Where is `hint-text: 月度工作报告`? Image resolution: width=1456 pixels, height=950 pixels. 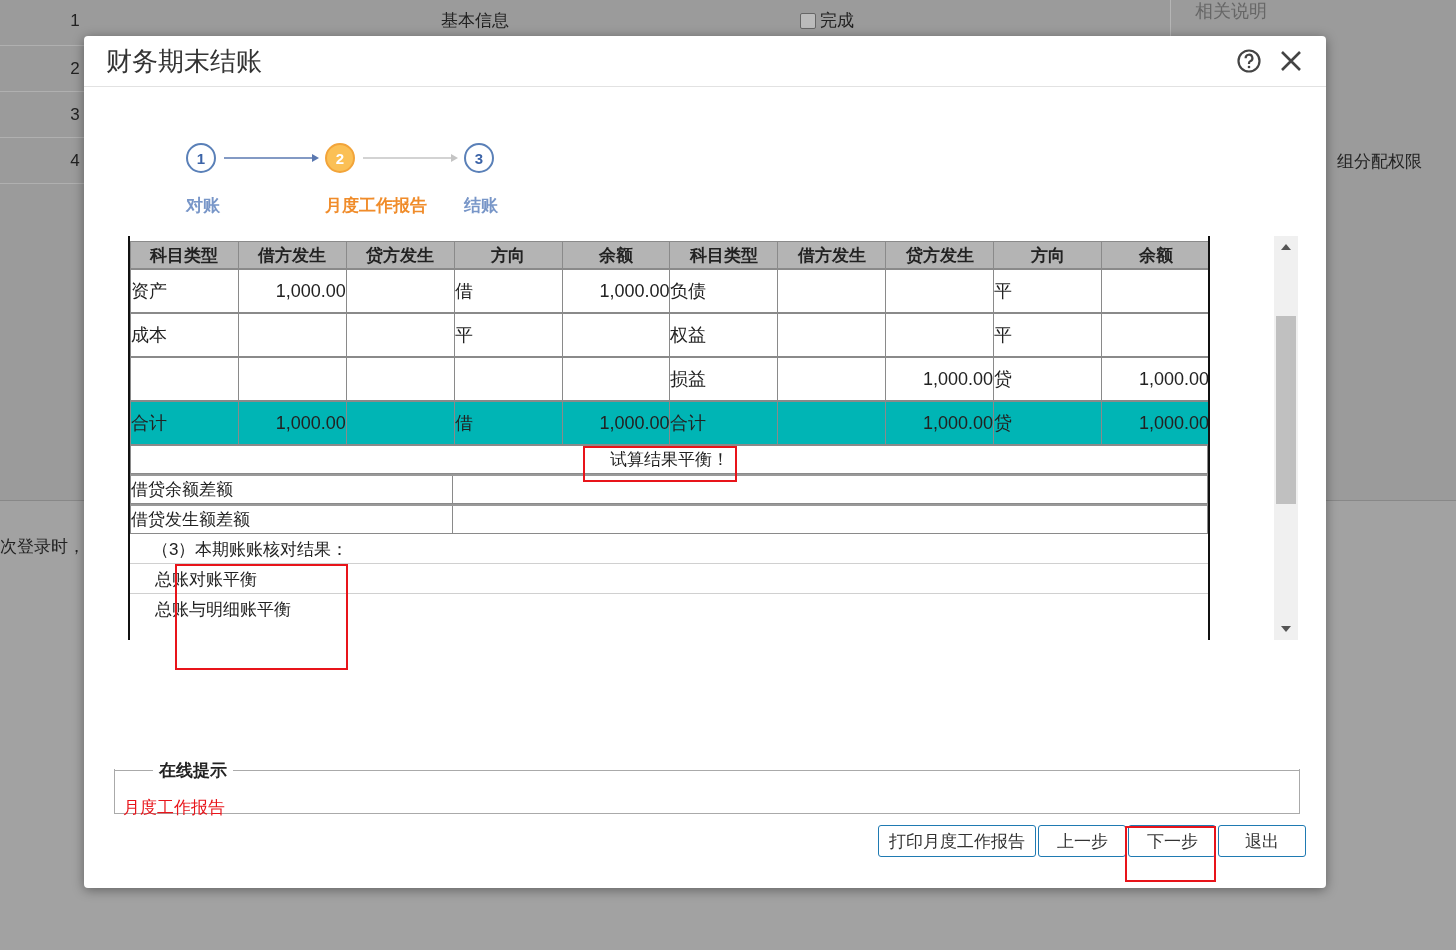 hint-text: 月度工作报告 is located at coordinates (174, 808).